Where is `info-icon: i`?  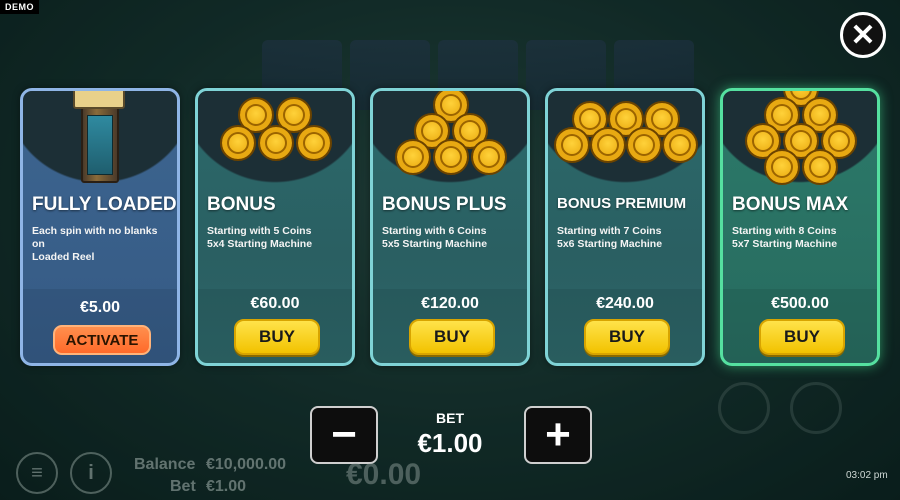
info-icon: i is located at coordinates (91, 473).